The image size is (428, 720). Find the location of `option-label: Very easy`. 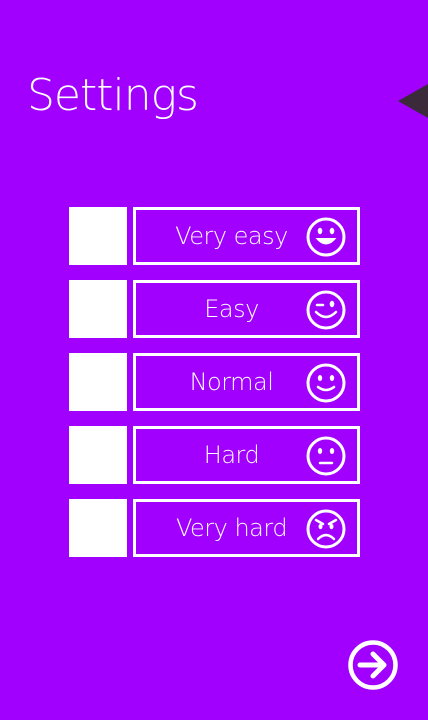

option-label: Very easy is located at coordinates (231, 236).